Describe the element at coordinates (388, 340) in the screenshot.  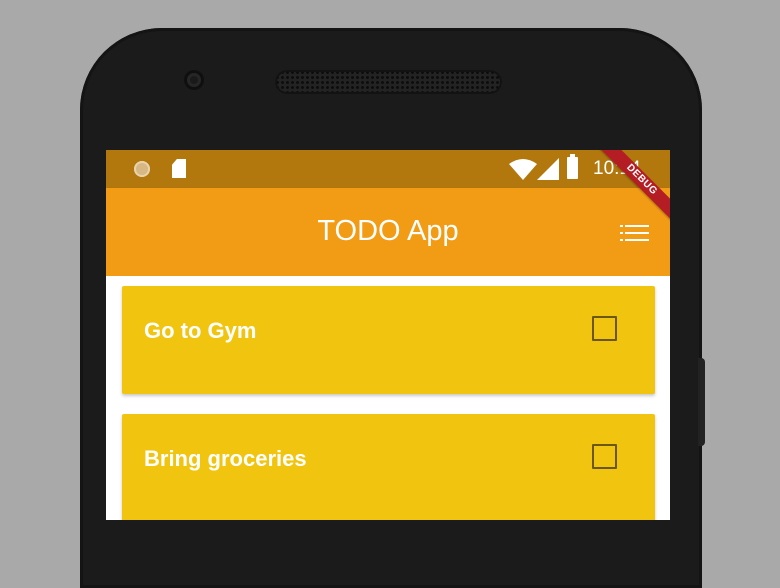
I see `todo-item: Go to Gym` at that location.